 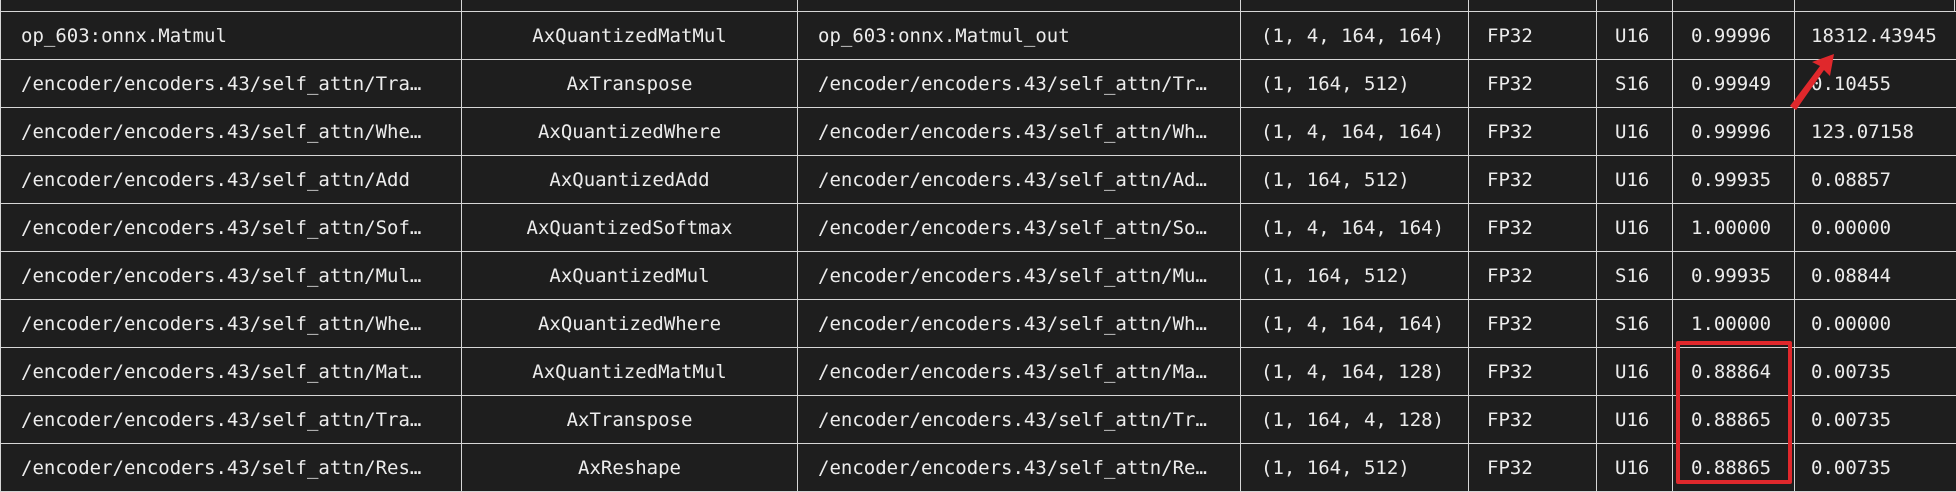 What do you see at coordinates (629, 467) in the screenshot?
I see `op-type-cell: AxReshape` at bounding box center [629, 467].